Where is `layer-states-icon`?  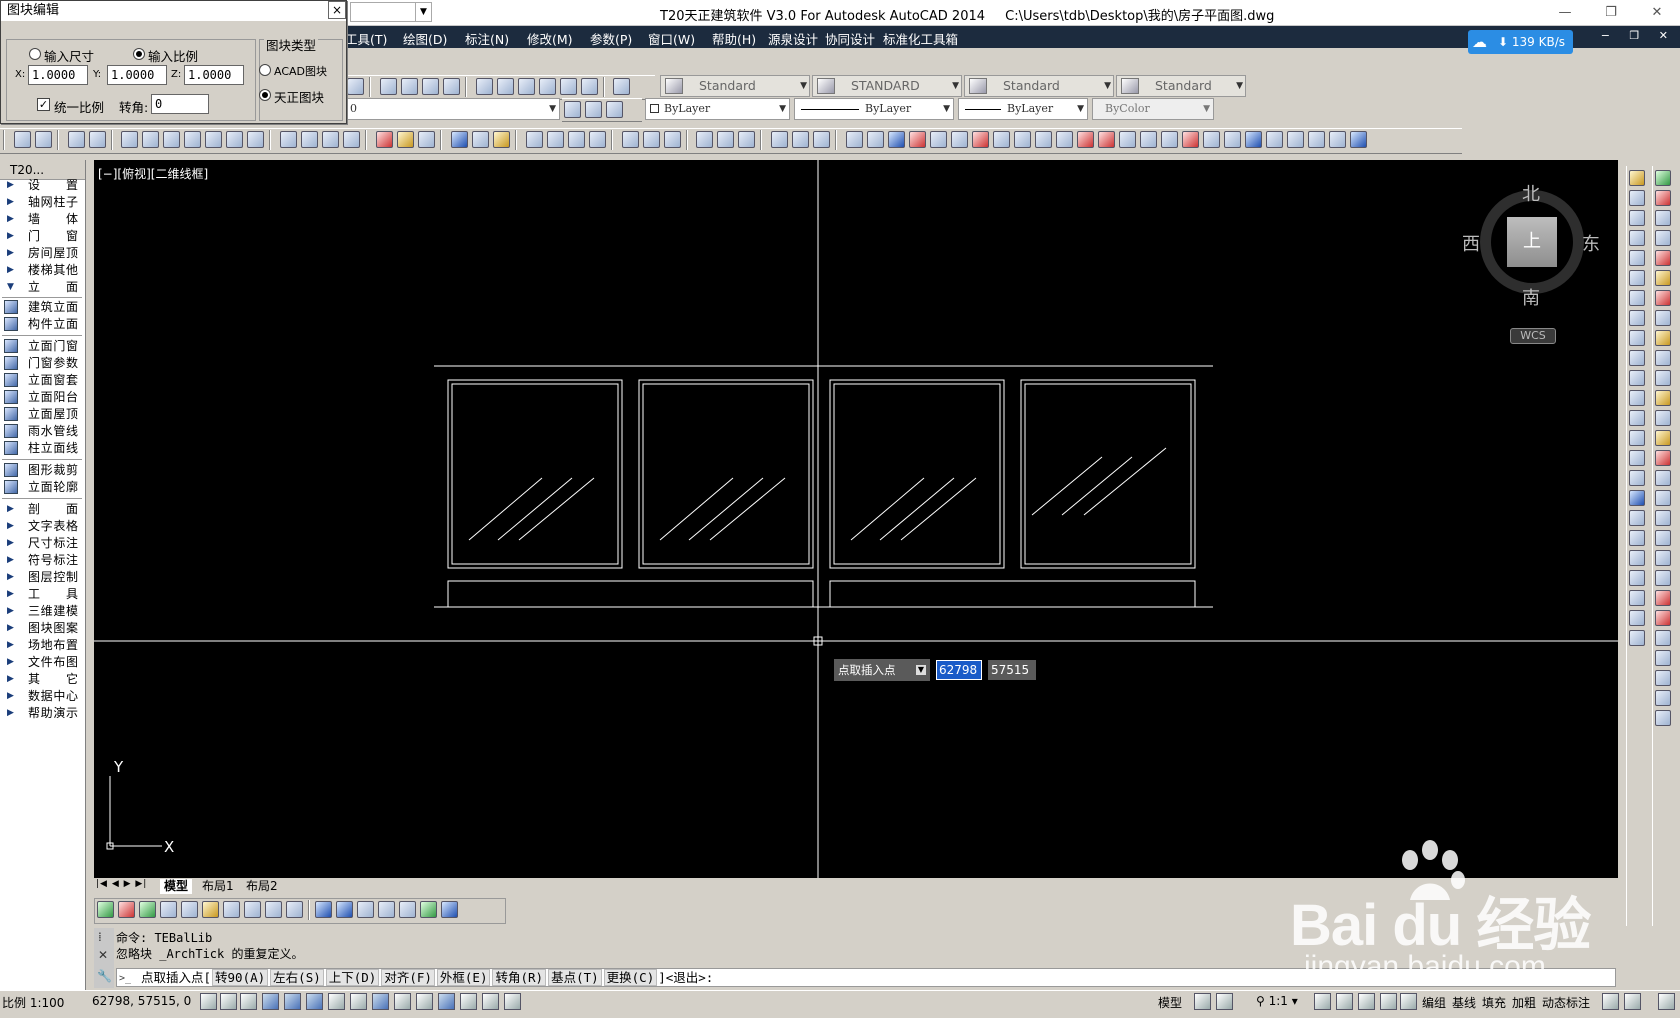
layer-states-icon is located at coordinates (614, 109).